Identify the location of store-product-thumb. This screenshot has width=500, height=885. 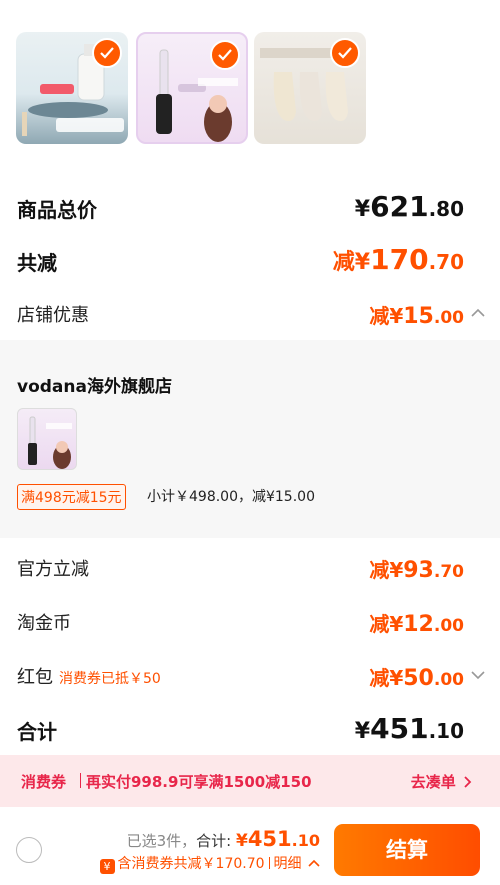
(47, 439).